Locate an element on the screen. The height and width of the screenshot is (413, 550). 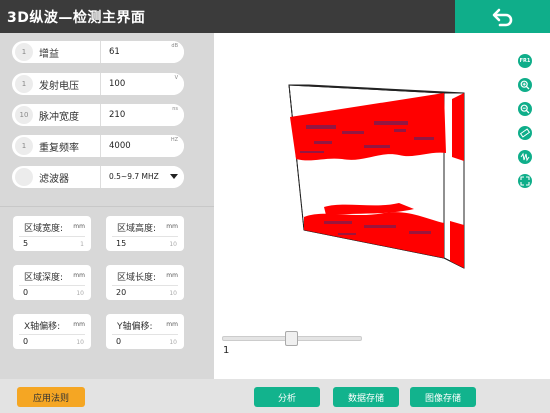
pulse-label: 脉冲宽度 is located at coordinates (59, 117).